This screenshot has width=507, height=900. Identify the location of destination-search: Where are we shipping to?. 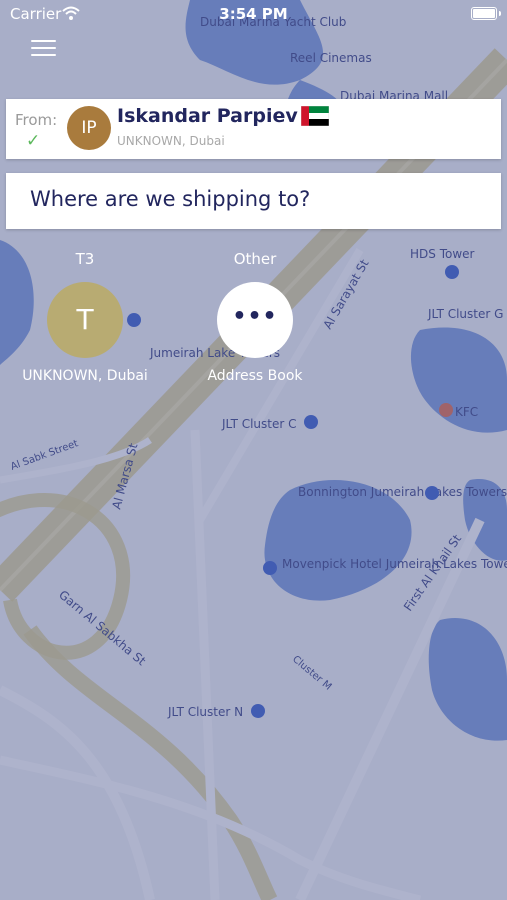
(253, 201).